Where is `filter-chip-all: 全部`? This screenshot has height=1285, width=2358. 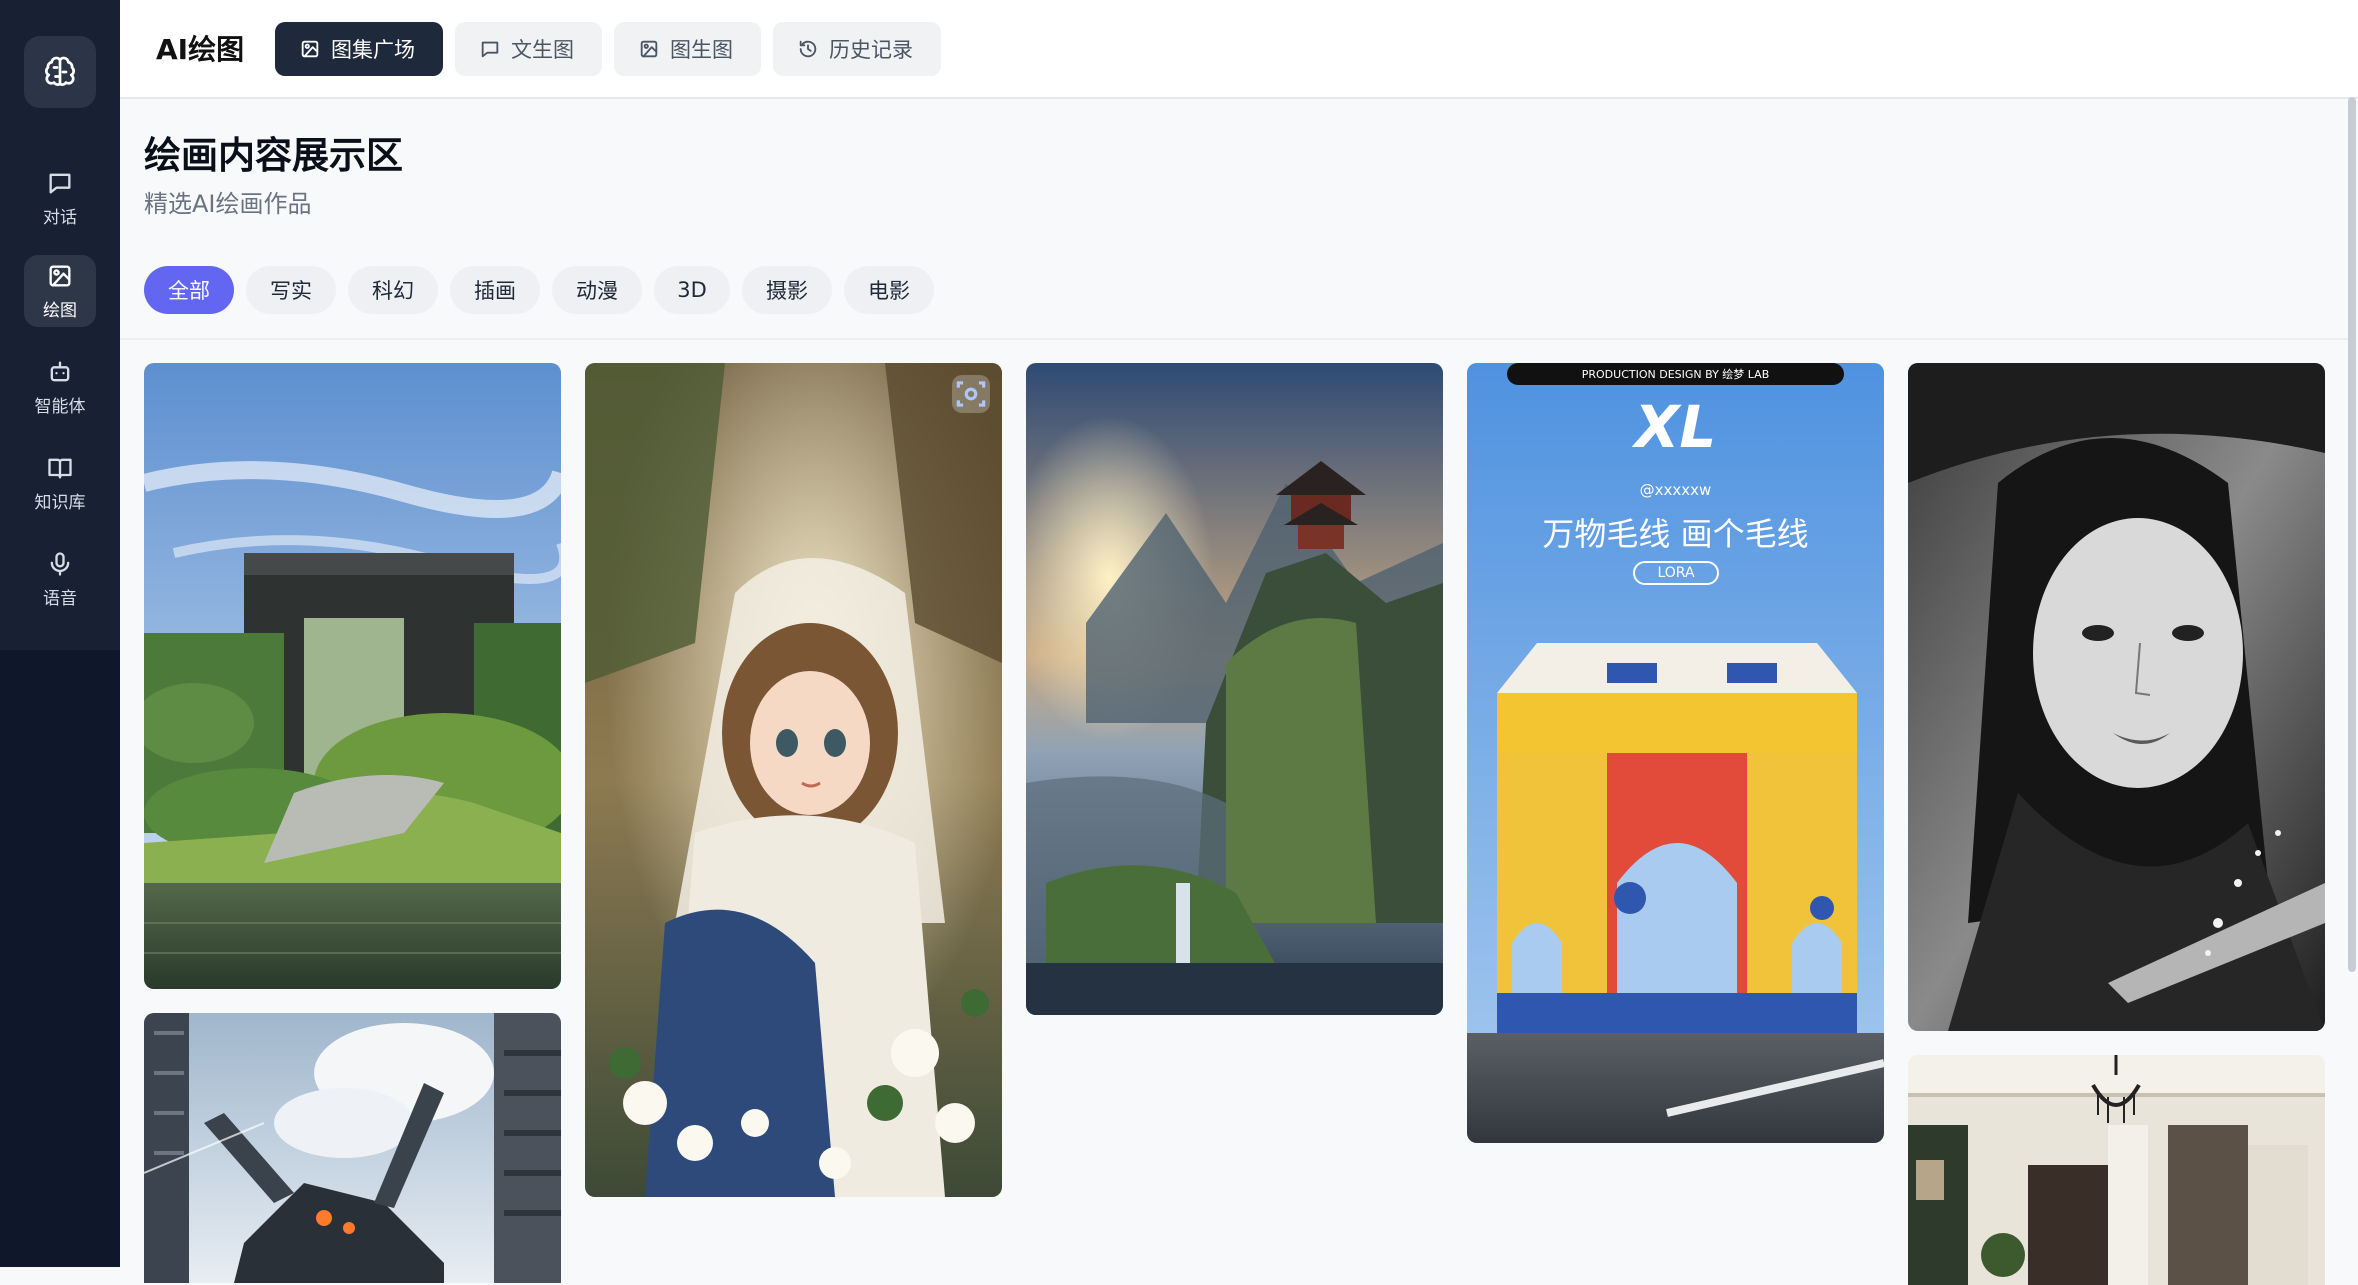 filter-chip-all: 全部 is located at coordinates (189, 290).